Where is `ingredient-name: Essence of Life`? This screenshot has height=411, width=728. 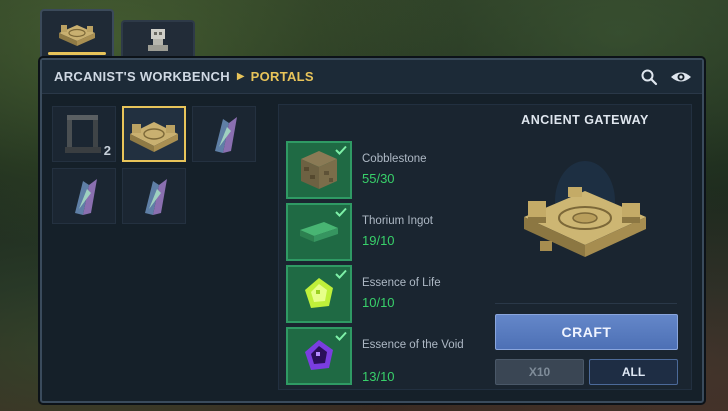
ingredient-name: Essence of Life is located at coordinates (401, 283).